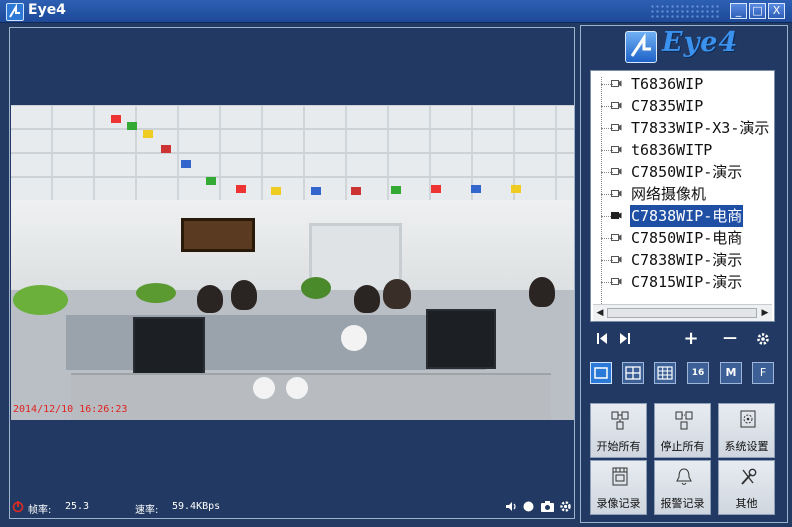 The width and height of the screenshot is (792, 527). I want to click on tools-icon, so click(749, 476).